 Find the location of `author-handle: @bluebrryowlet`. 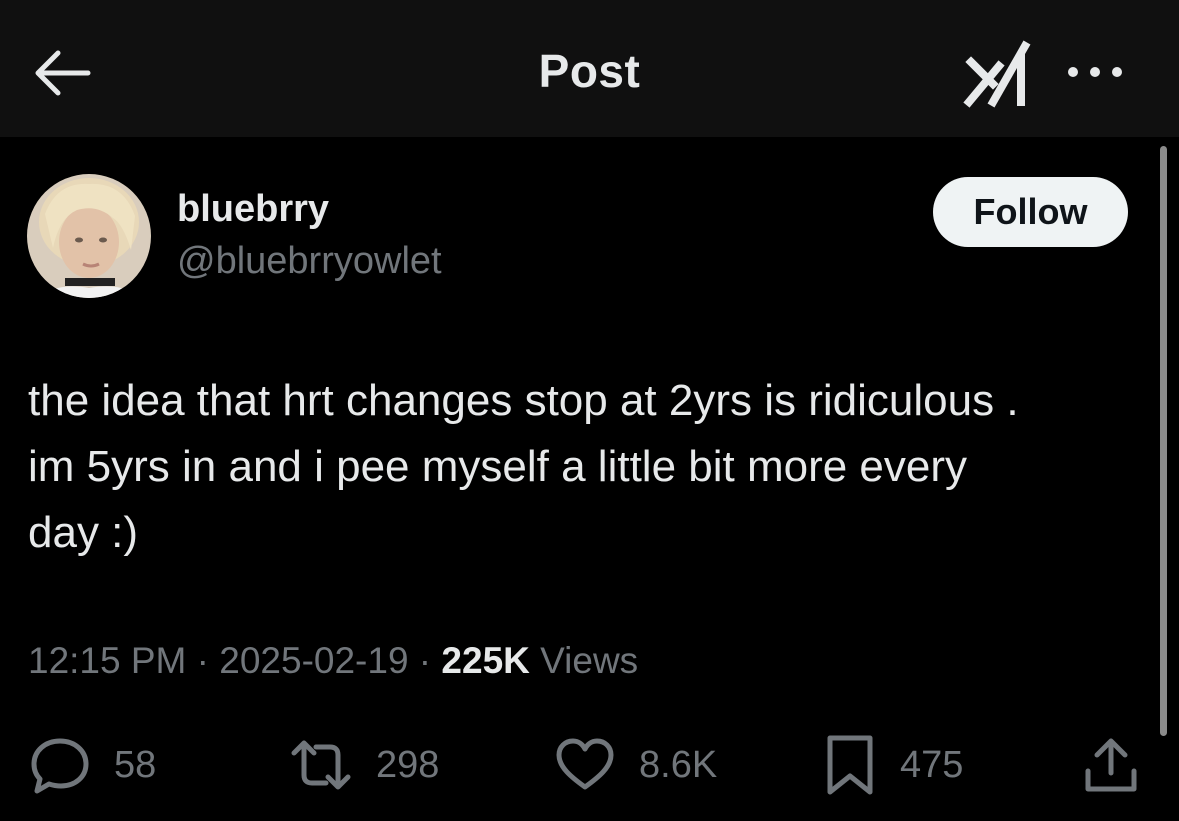

author-handle: @bluebrryowlet is located at coordinates (309, 261).